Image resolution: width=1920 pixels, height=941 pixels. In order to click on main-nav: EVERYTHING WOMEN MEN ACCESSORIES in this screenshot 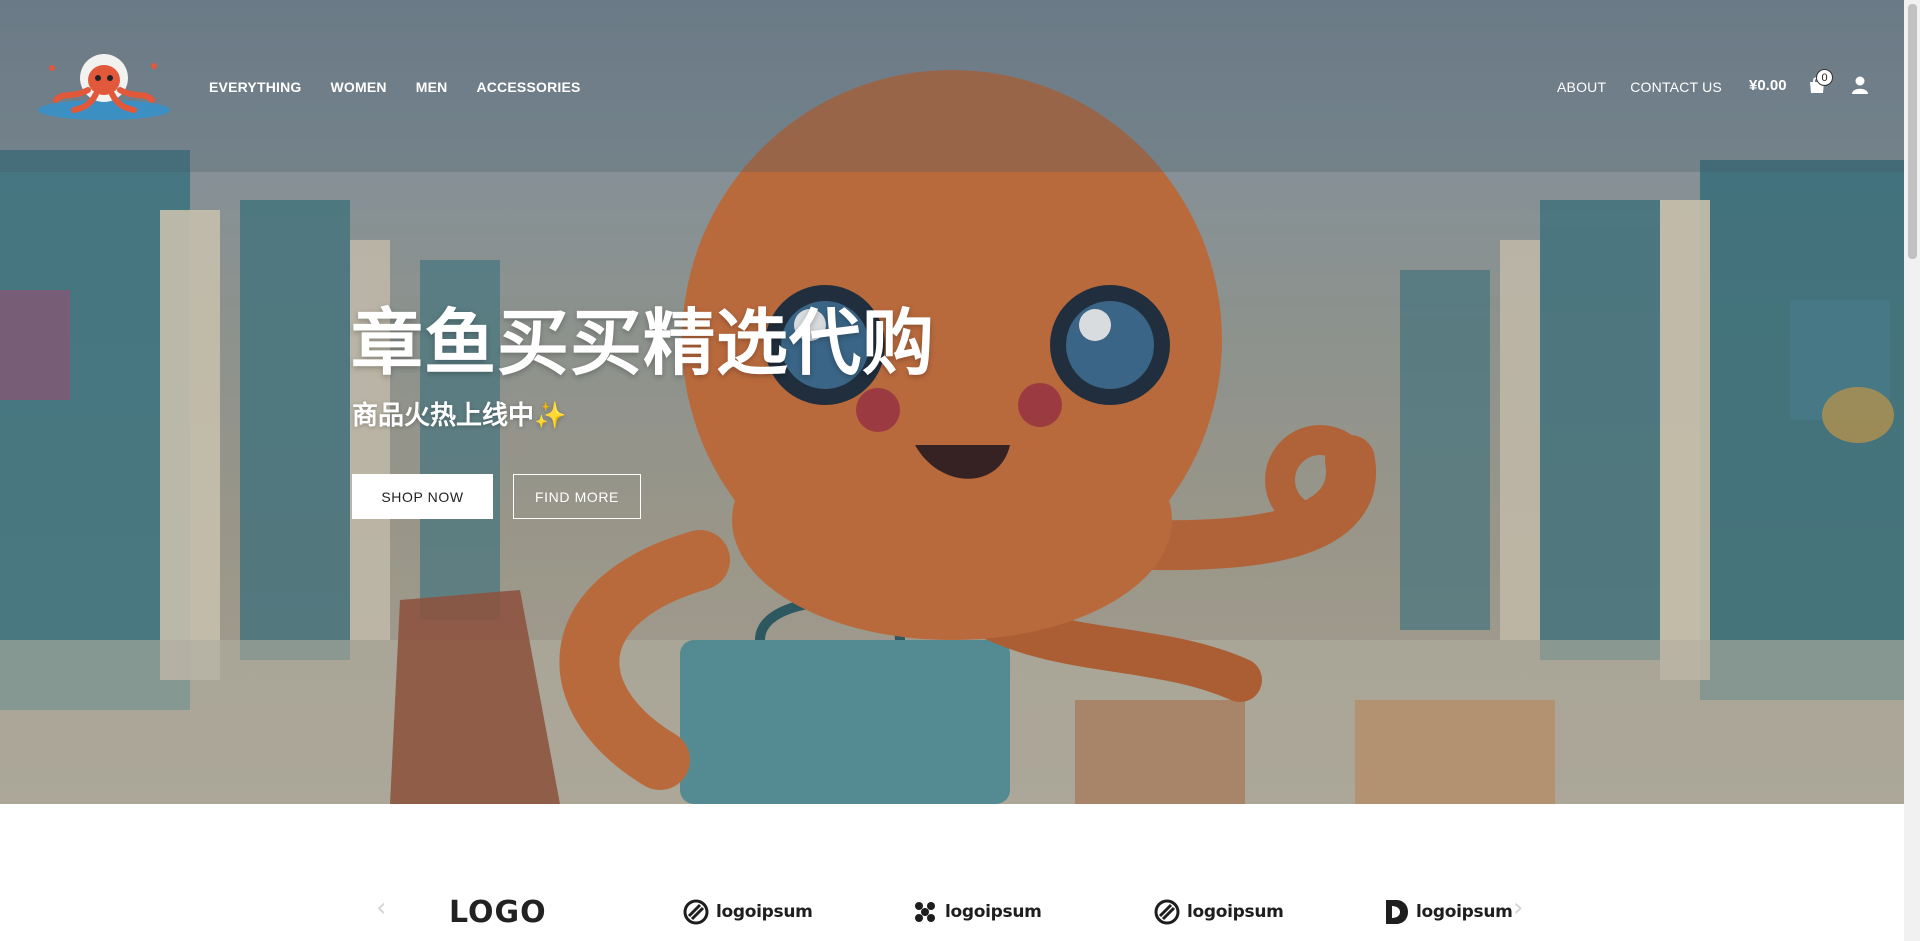, I will do `click(409, 87)`.